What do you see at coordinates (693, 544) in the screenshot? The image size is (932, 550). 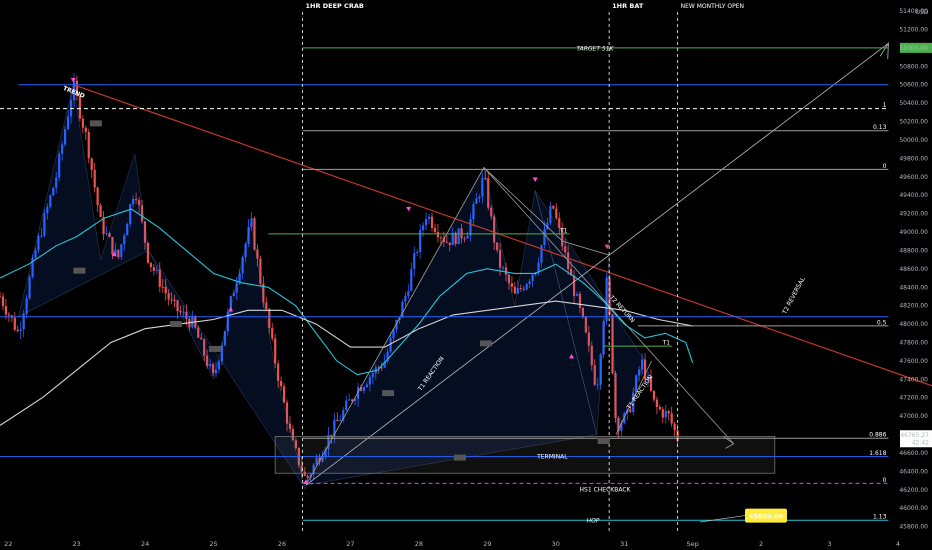 I see `x-tick-label: Sep` at bounding box center [693, 544].